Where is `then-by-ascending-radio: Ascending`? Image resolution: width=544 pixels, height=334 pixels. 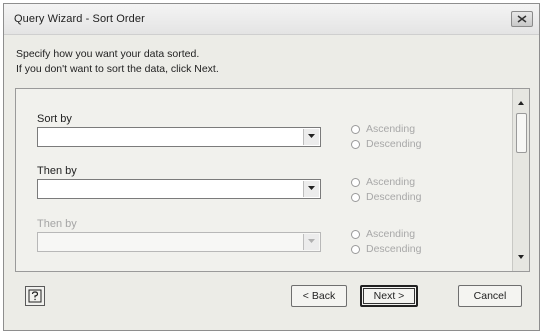 then-by-ascending-radio: Ascending is located at coordinates (383, 182).